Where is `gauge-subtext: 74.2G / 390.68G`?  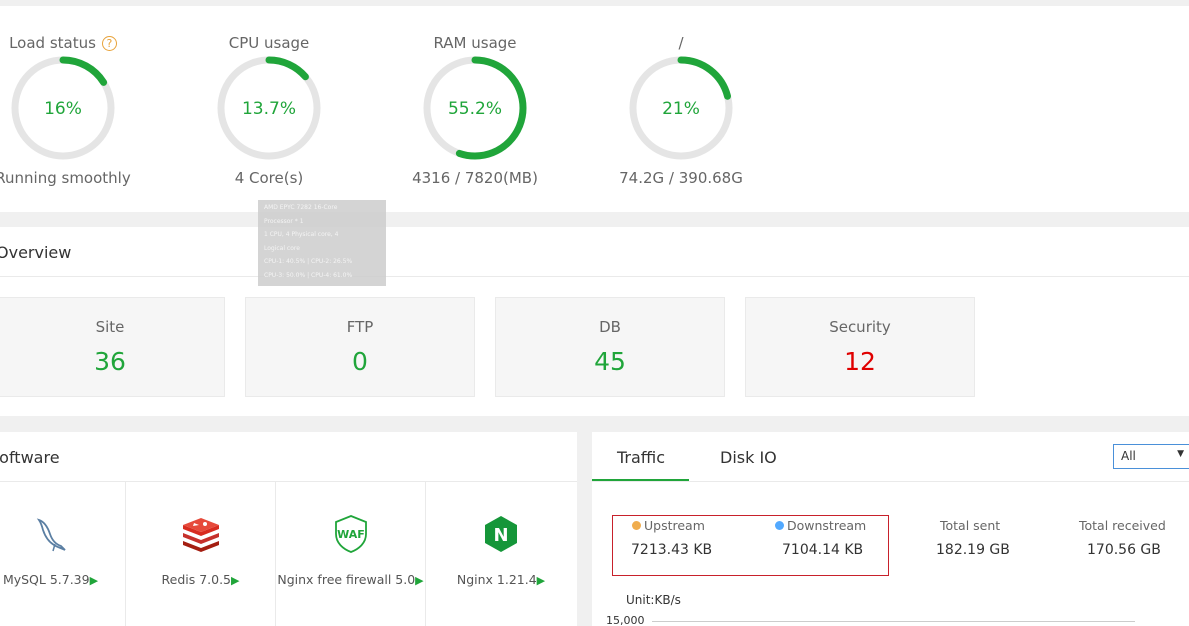 gauge-subtext: 74.2G / 390.68G is located at coordinates (681, 178).